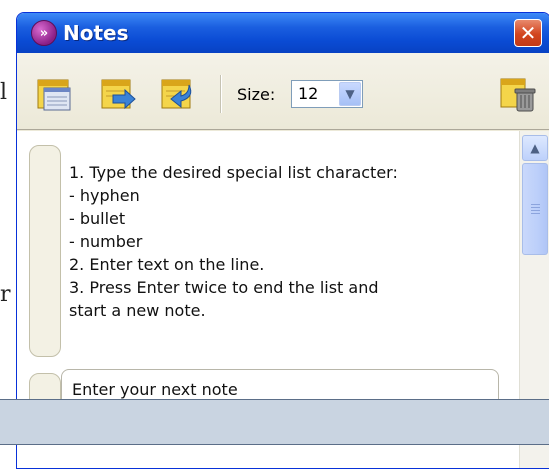  Describe the element at coordinates (327, 94) in the screenshot. I see `font-size-select: 12 ▼` at that location.